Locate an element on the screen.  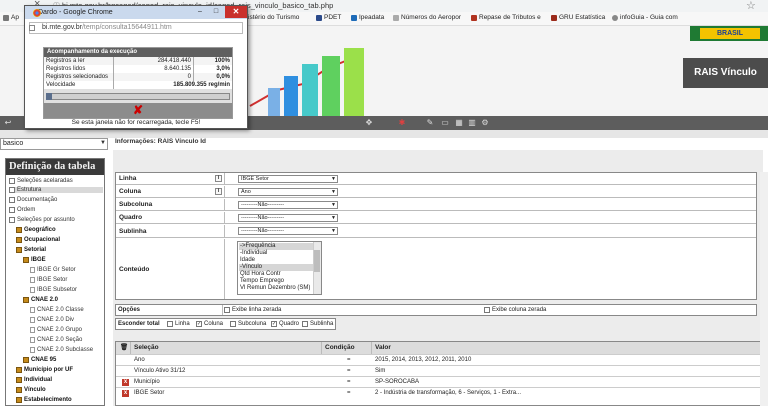
sidebar-folder: IBGE is located at coordinates (34, 260).